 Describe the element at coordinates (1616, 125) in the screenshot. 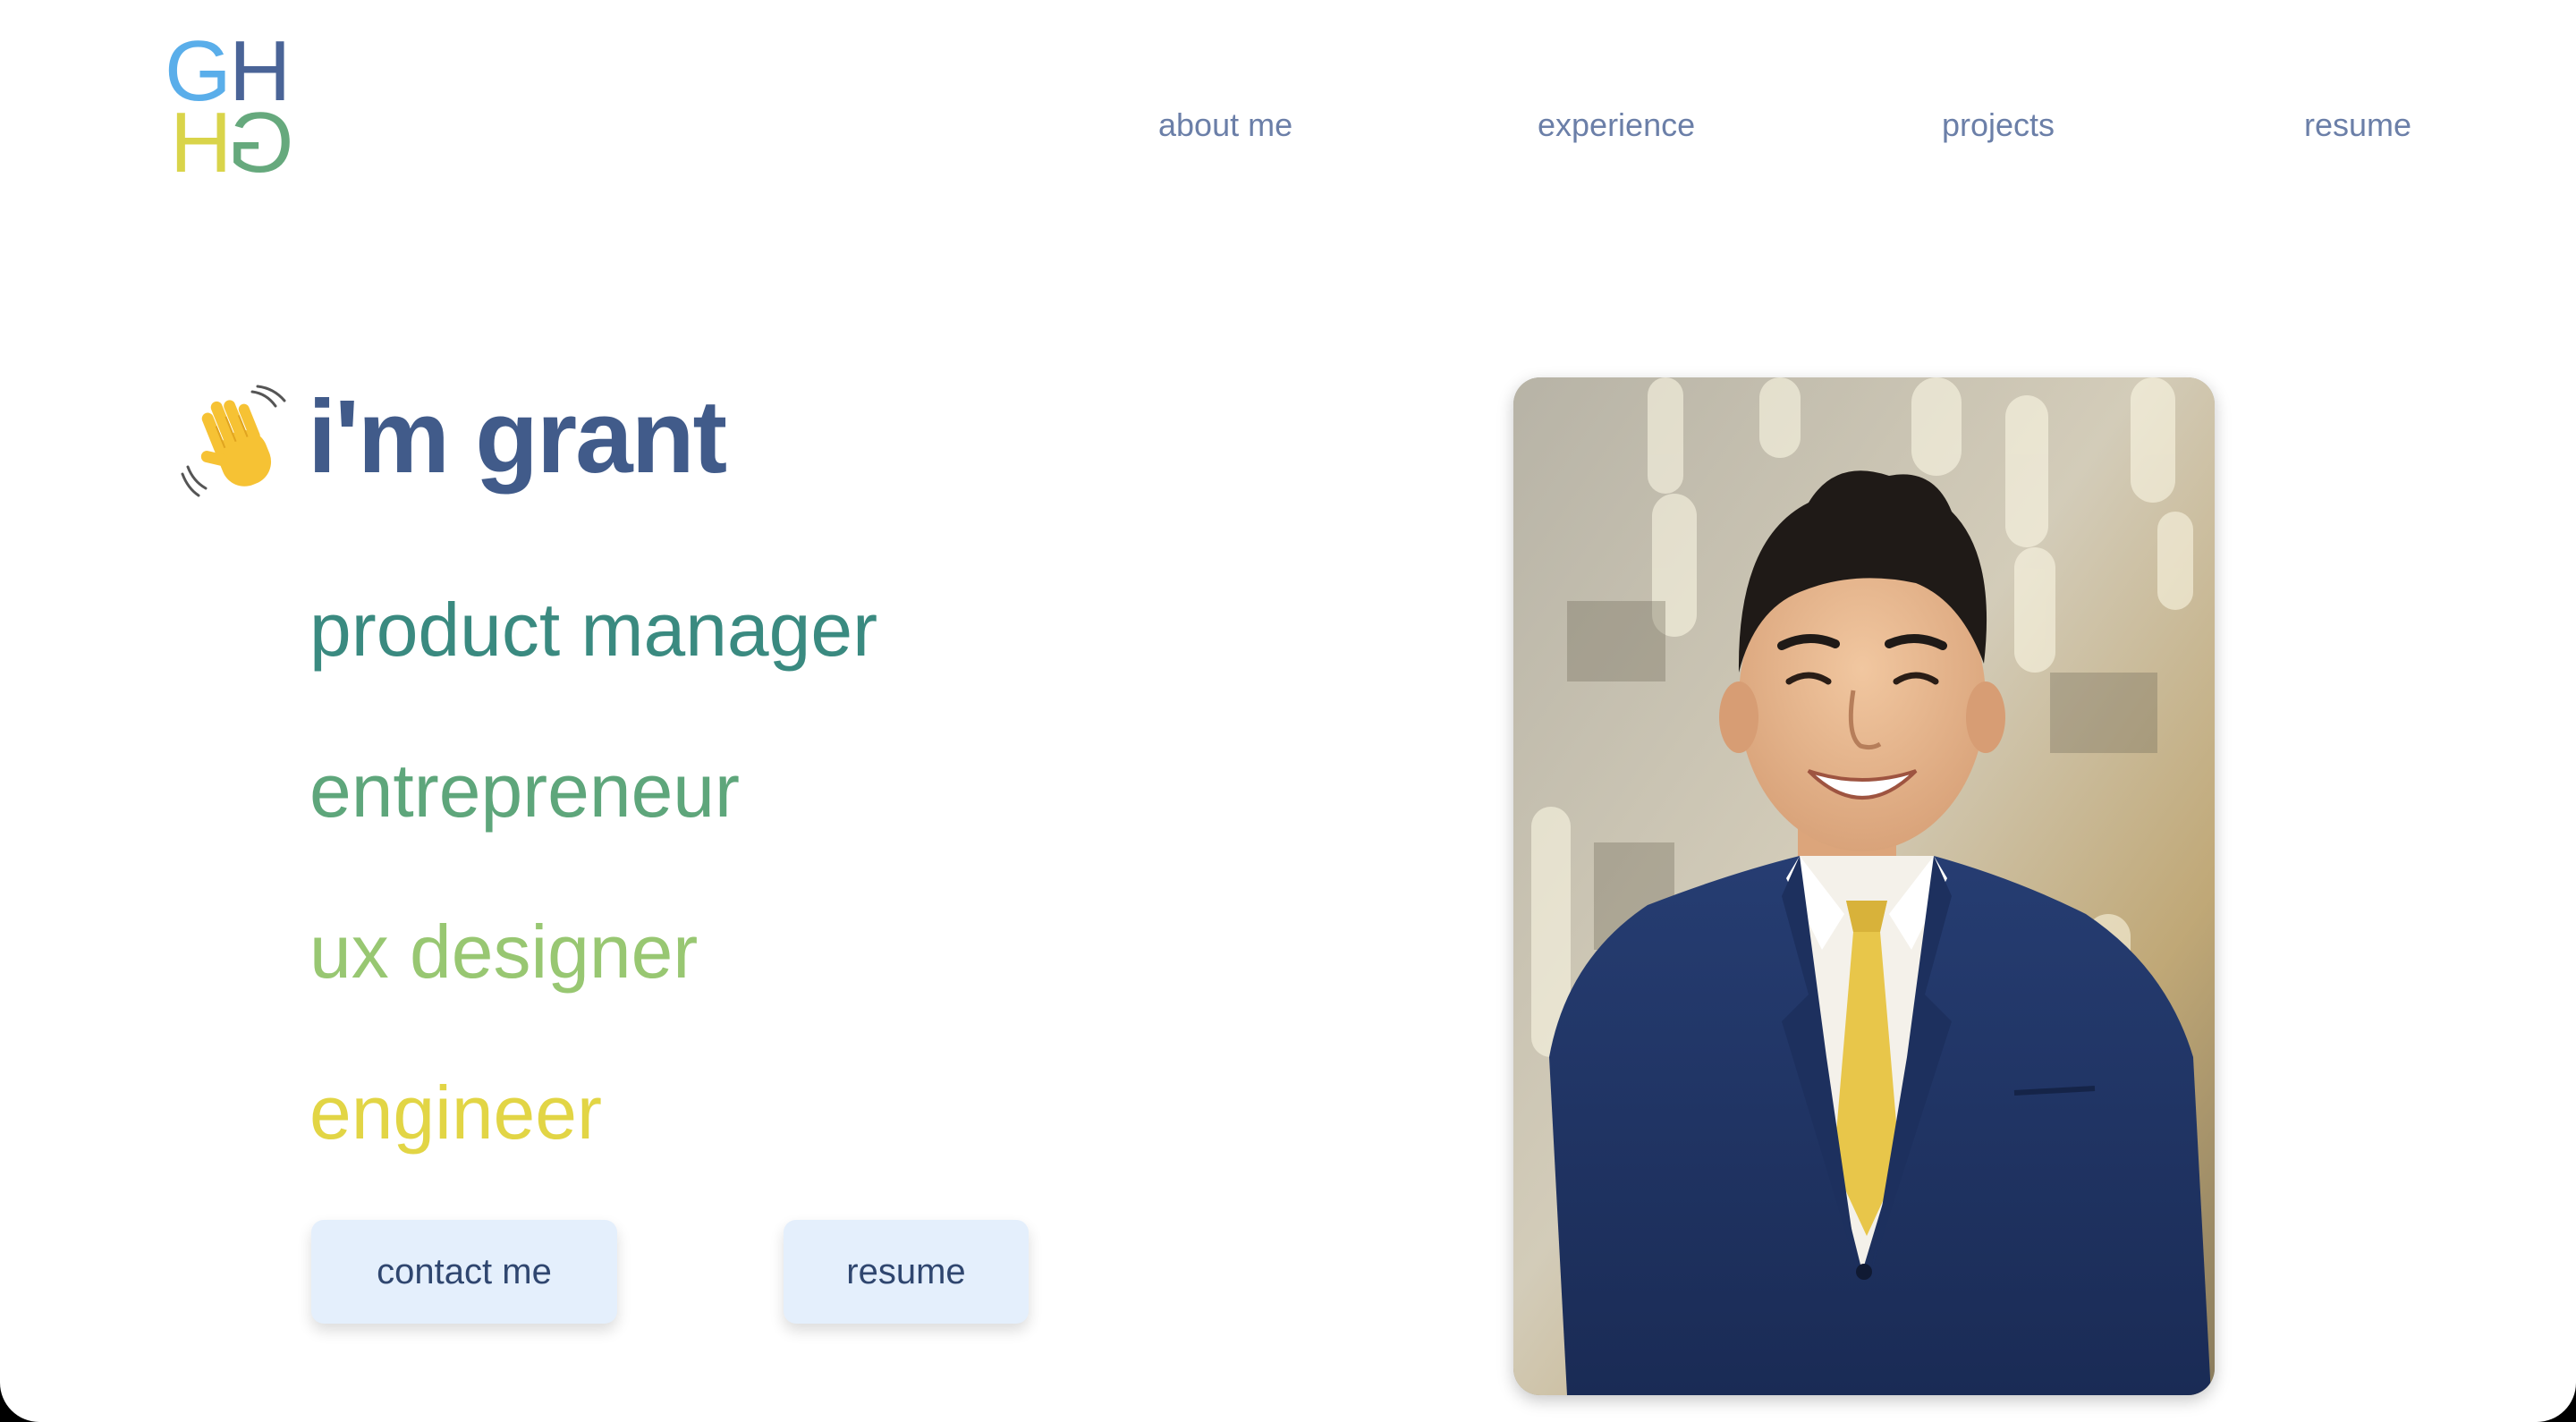

I see `nav-link-experience: experience` at that location.